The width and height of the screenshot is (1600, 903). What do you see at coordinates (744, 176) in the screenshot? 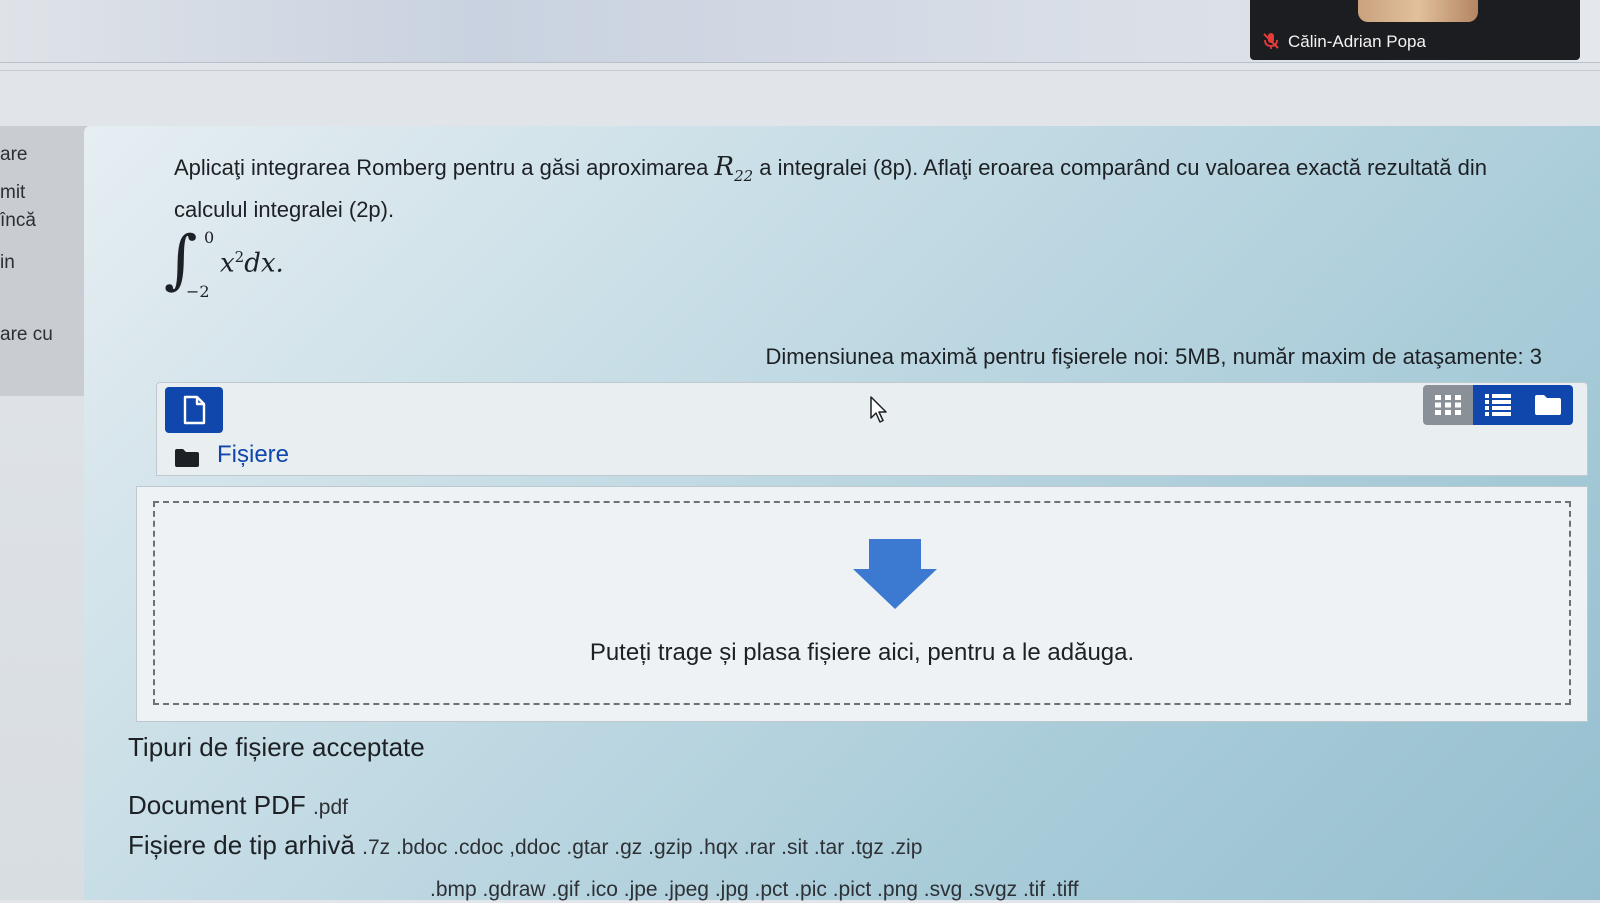
I see `symbol-subscript: 22` at bounding box center [744, 176].